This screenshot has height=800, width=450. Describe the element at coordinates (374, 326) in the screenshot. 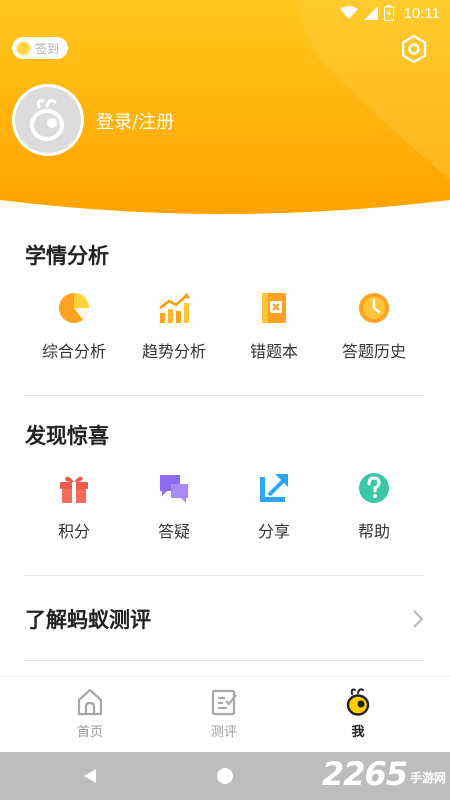

I see `analysis-item-history: 答题历史` at that location.